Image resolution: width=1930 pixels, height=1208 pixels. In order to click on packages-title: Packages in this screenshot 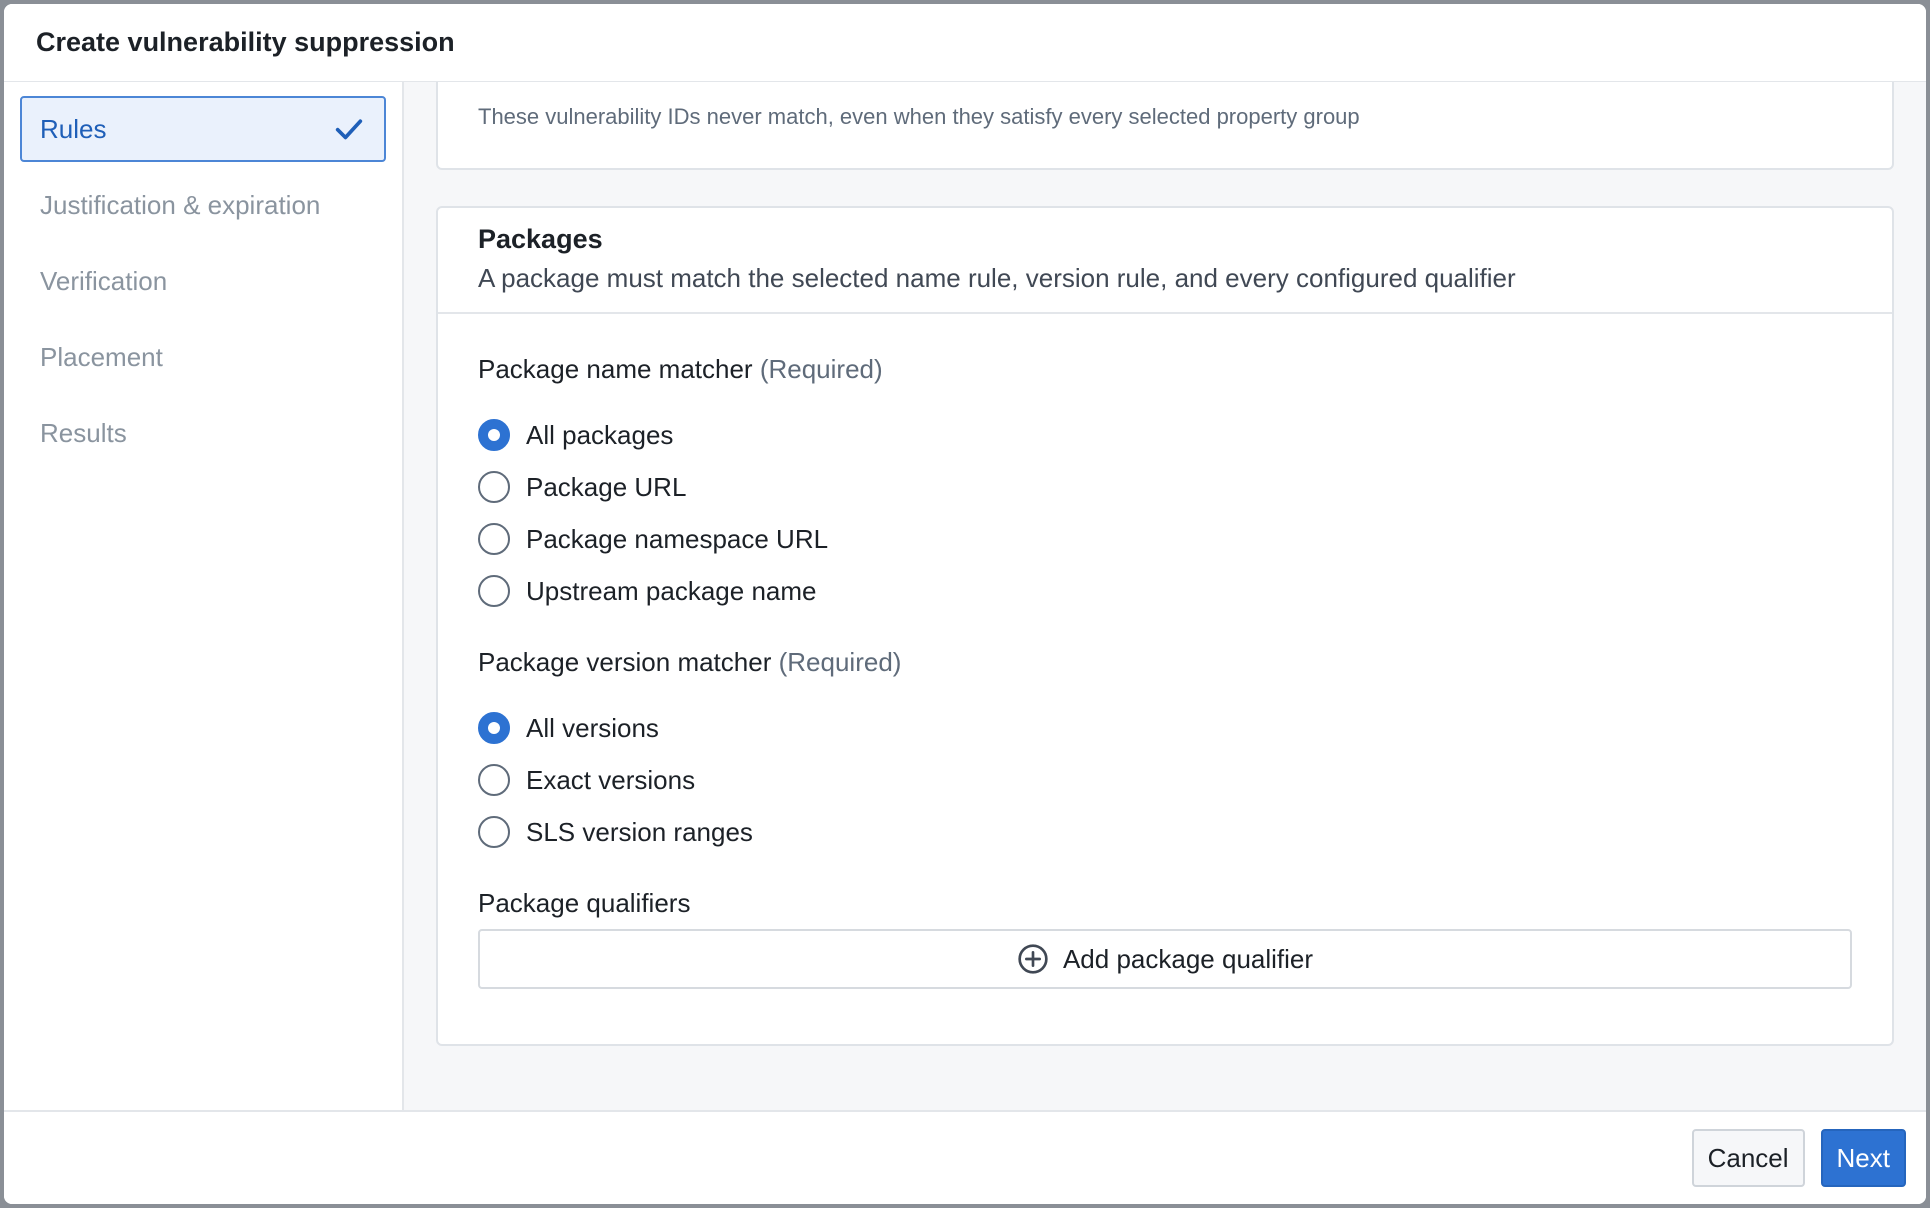, I will do `click(540, 239)`.